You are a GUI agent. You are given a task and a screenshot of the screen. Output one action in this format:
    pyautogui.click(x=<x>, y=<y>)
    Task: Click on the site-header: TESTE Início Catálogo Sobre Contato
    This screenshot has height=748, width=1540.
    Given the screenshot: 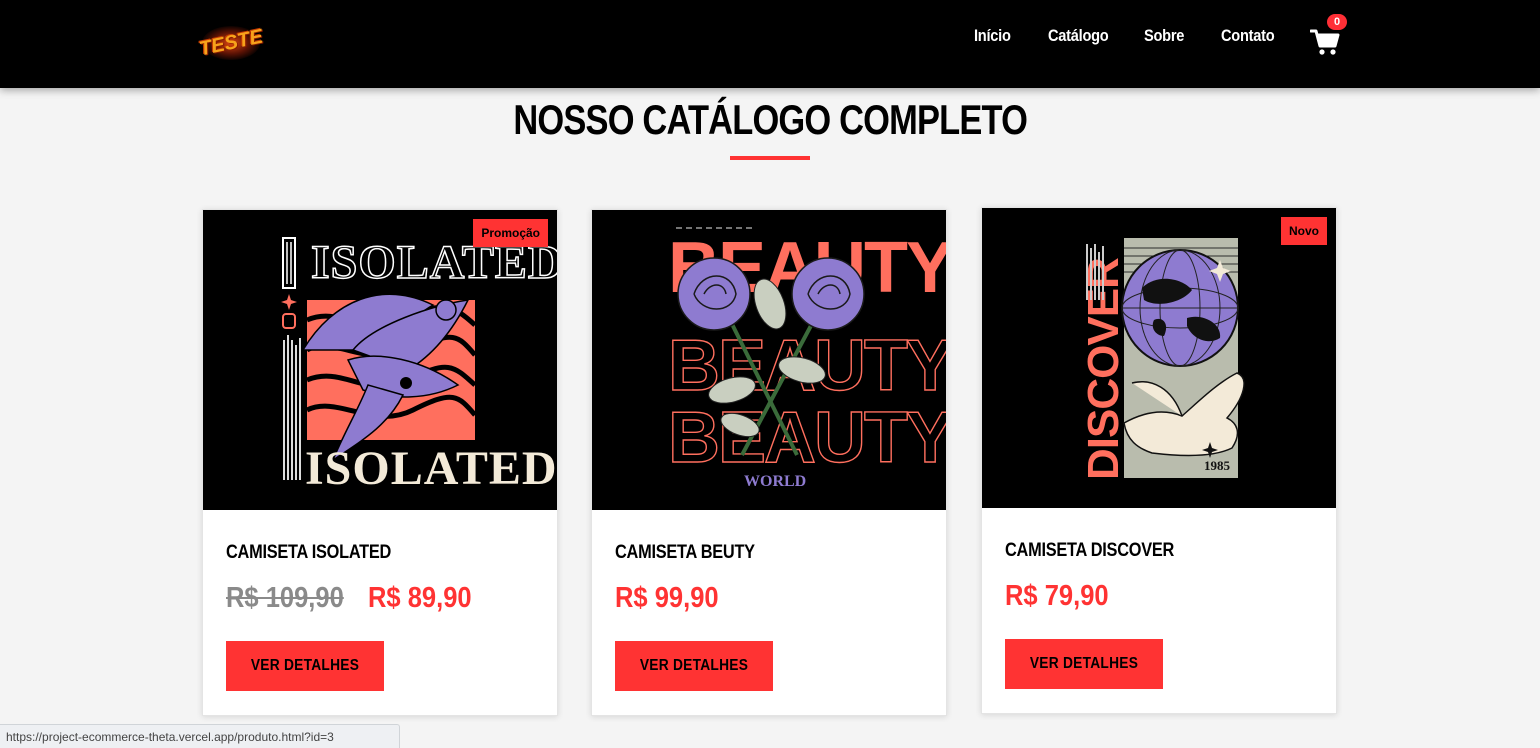 What is the action you would take?
    pyautogui.click(x=770, y=44)
    